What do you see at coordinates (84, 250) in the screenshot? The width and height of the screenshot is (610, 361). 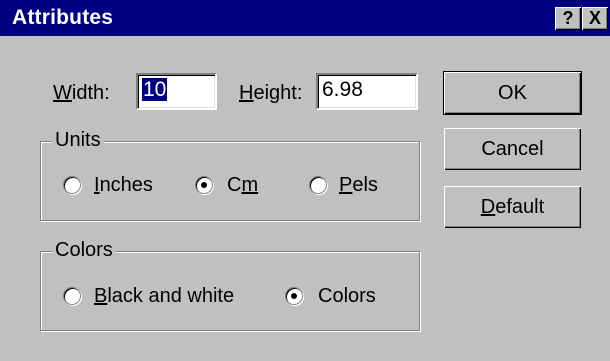 I see `colors-group-title: Colors` at bounding box center [84, 250].